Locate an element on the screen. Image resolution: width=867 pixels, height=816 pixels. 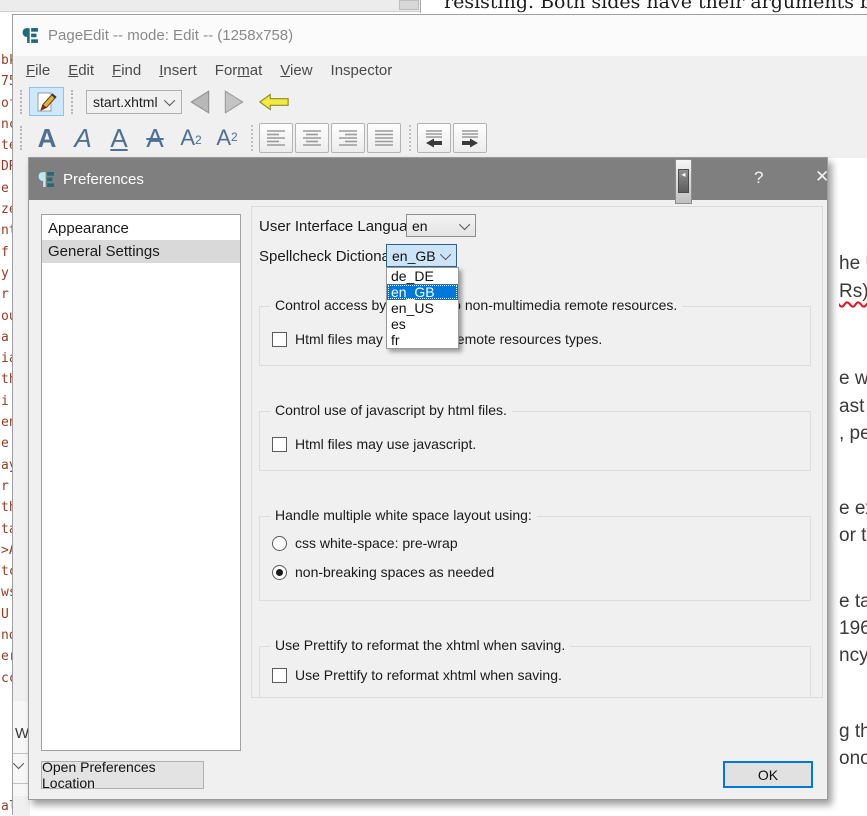
align-justify-icon is located at coordinates (384, 138).